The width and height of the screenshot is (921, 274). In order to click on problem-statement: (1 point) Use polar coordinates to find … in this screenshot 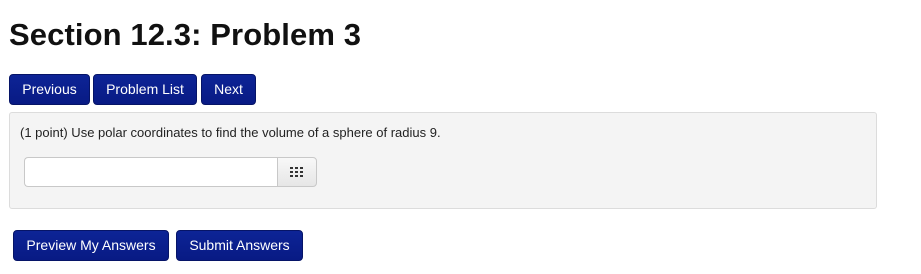, I will do `click(230, 132)`.